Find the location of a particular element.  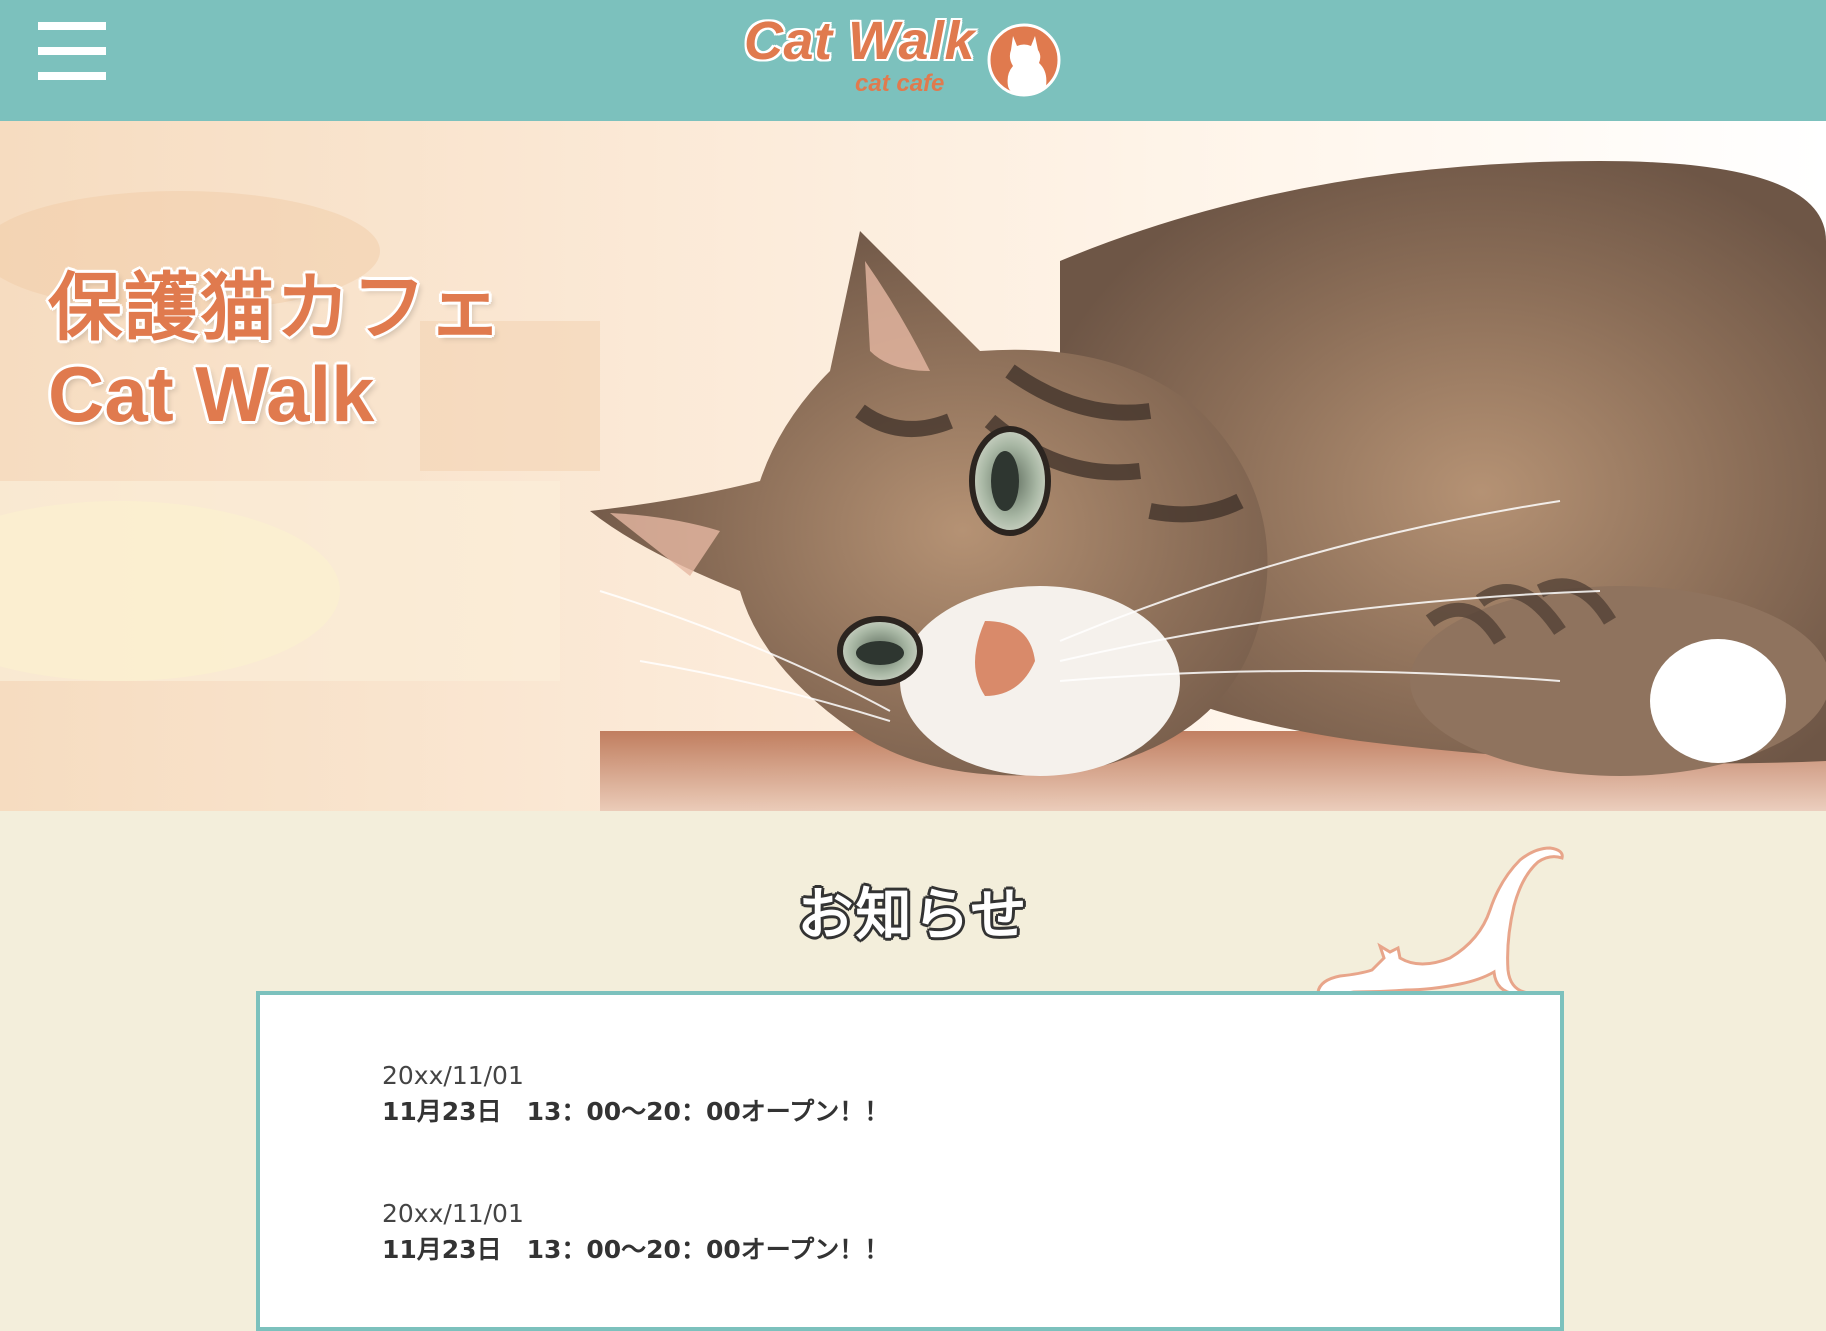

cat-silhouette-icon is located at coordinates (1024, 60).